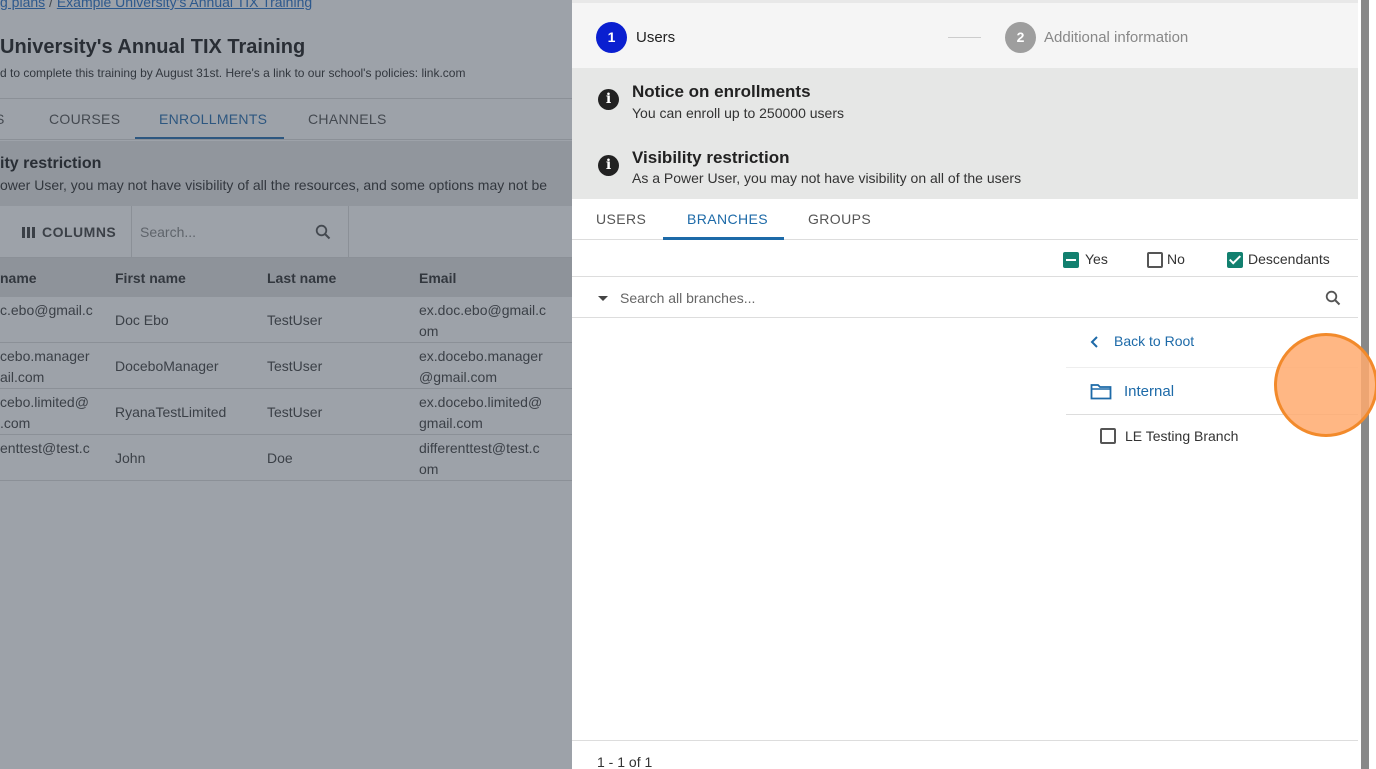 Image resolution: width=1376 pixels, height=769 pixels. What do you see at coordinates (721, 91) in the screenshot?
I see `enrollment-notice-title: Notice on enrollments` at bounding box center [721, 91].